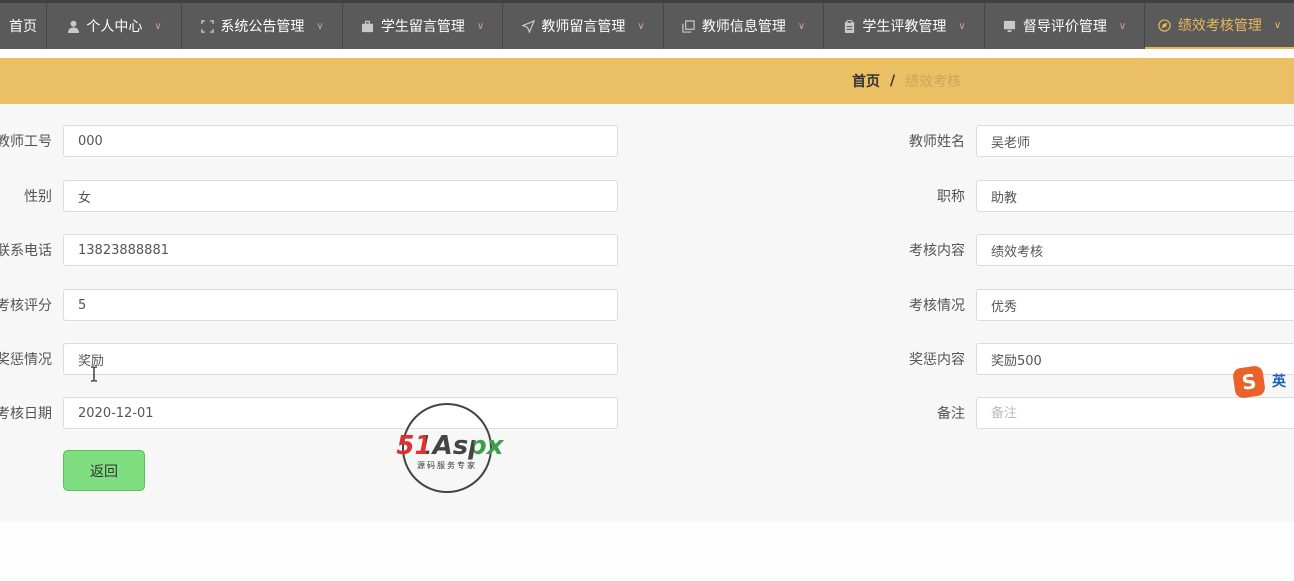  I want to click on score-label: 考核评分, so click(26, 306).